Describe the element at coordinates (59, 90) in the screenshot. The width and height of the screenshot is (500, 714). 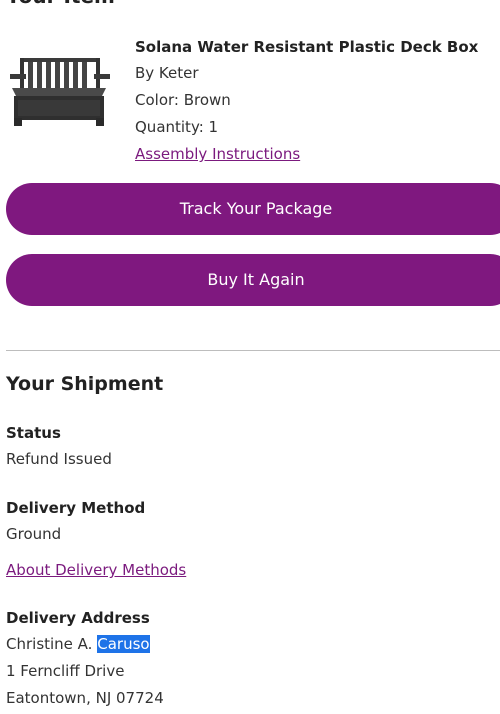
I see `deck-box-image` at that location.